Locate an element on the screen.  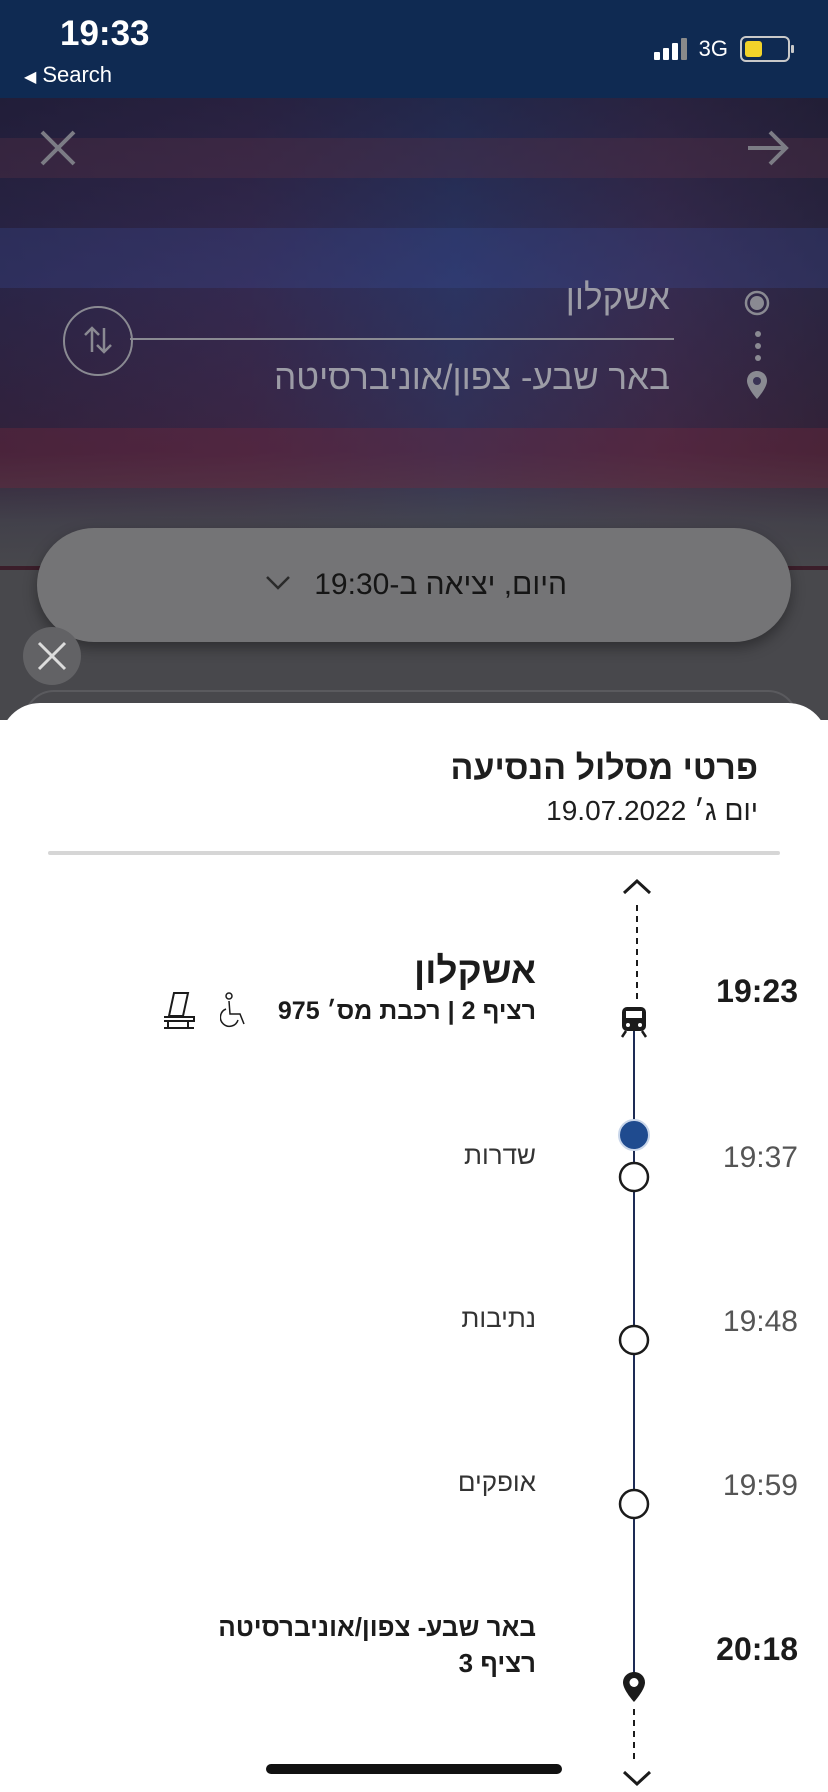
chevron-up-icon is located at coordinates (637, 886).